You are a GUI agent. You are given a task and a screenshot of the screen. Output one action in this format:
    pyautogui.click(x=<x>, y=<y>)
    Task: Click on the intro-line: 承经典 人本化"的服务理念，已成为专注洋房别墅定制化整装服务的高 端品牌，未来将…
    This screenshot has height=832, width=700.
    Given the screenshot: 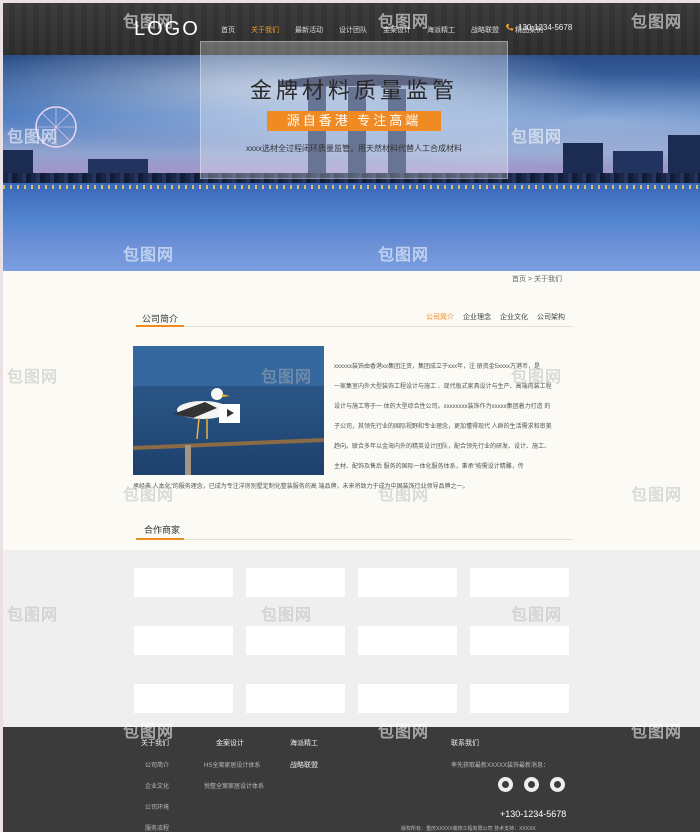 What is the action you would take?
    pyautogui.click(x=301, y=487)
    